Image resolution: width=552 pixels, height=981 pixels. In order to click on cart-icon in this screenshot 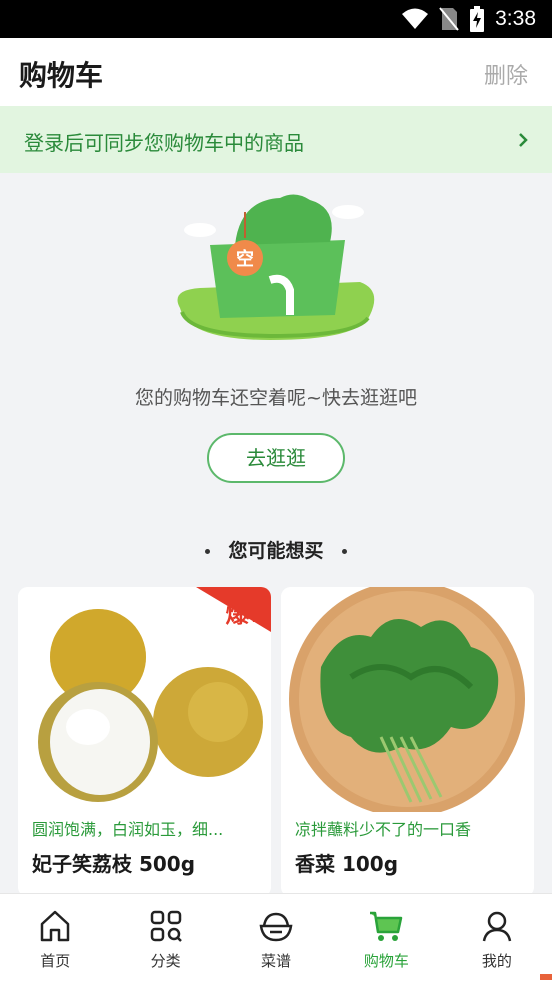, I will do `click(386, 926)`.